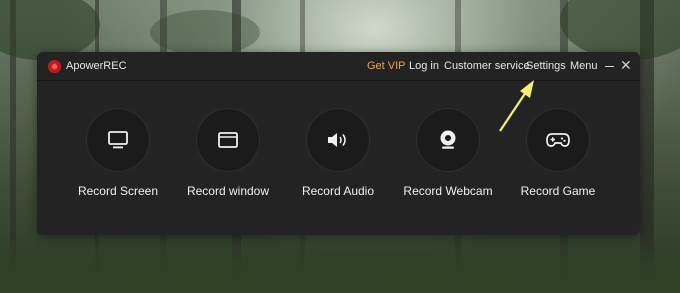 The image size is (680, 293). Describe the element at coordinates (54, 66) in the screenshot. I see `apowerrec-logo-icon` at that location.